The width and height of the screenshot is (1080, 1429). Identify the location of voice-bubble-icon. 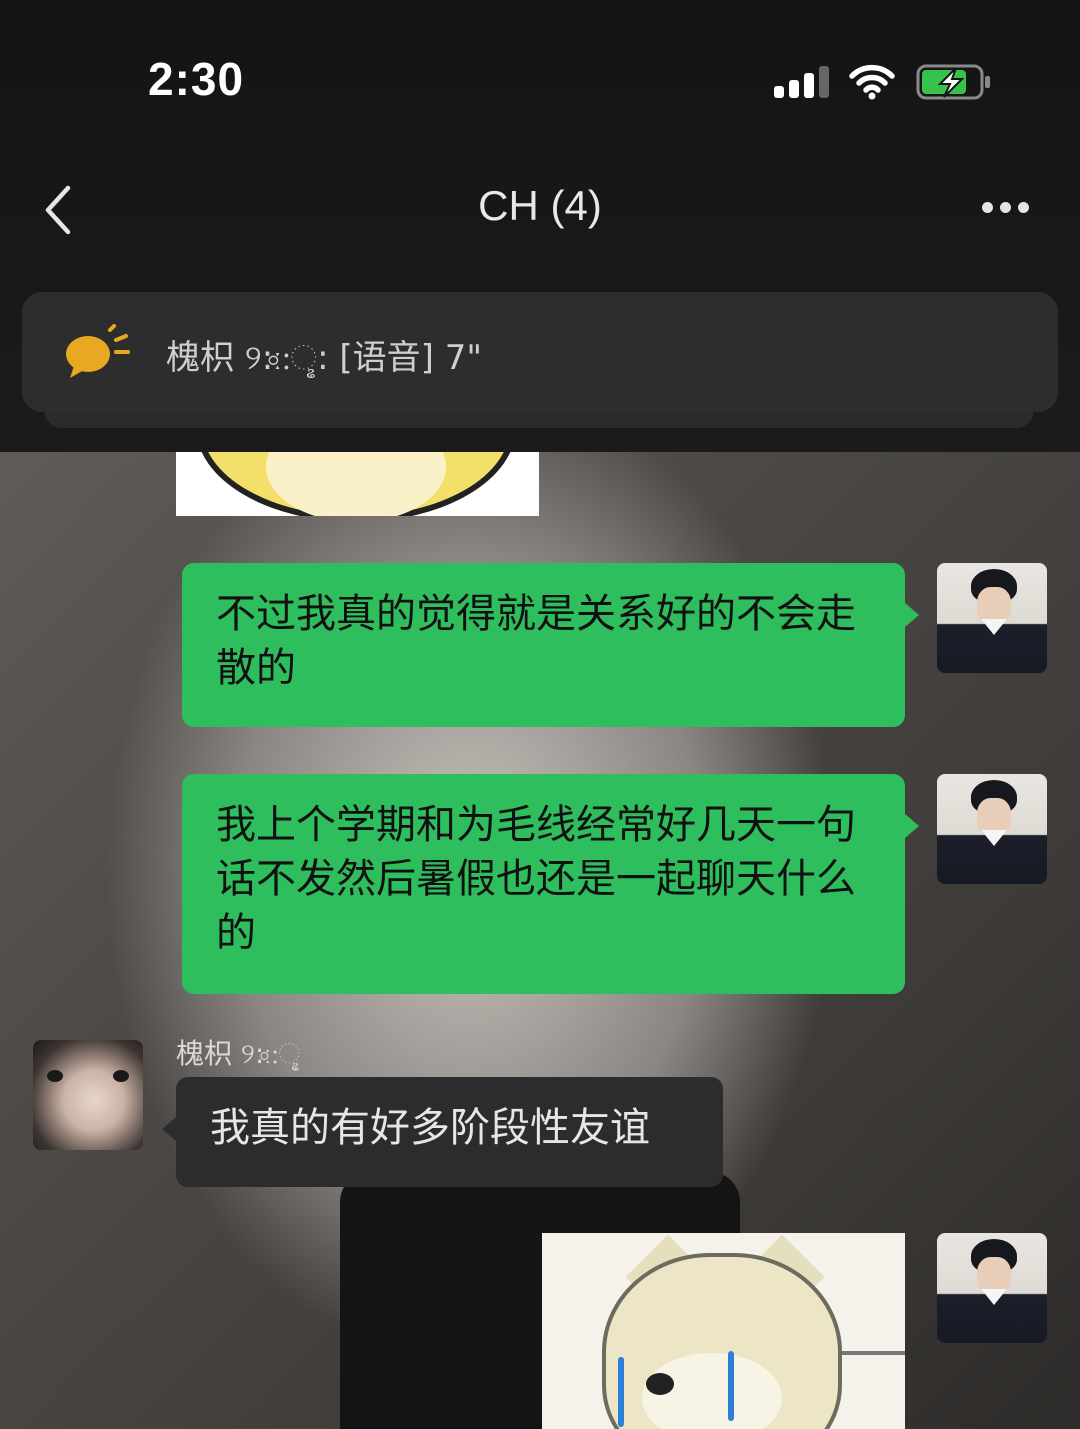
(98, 351).